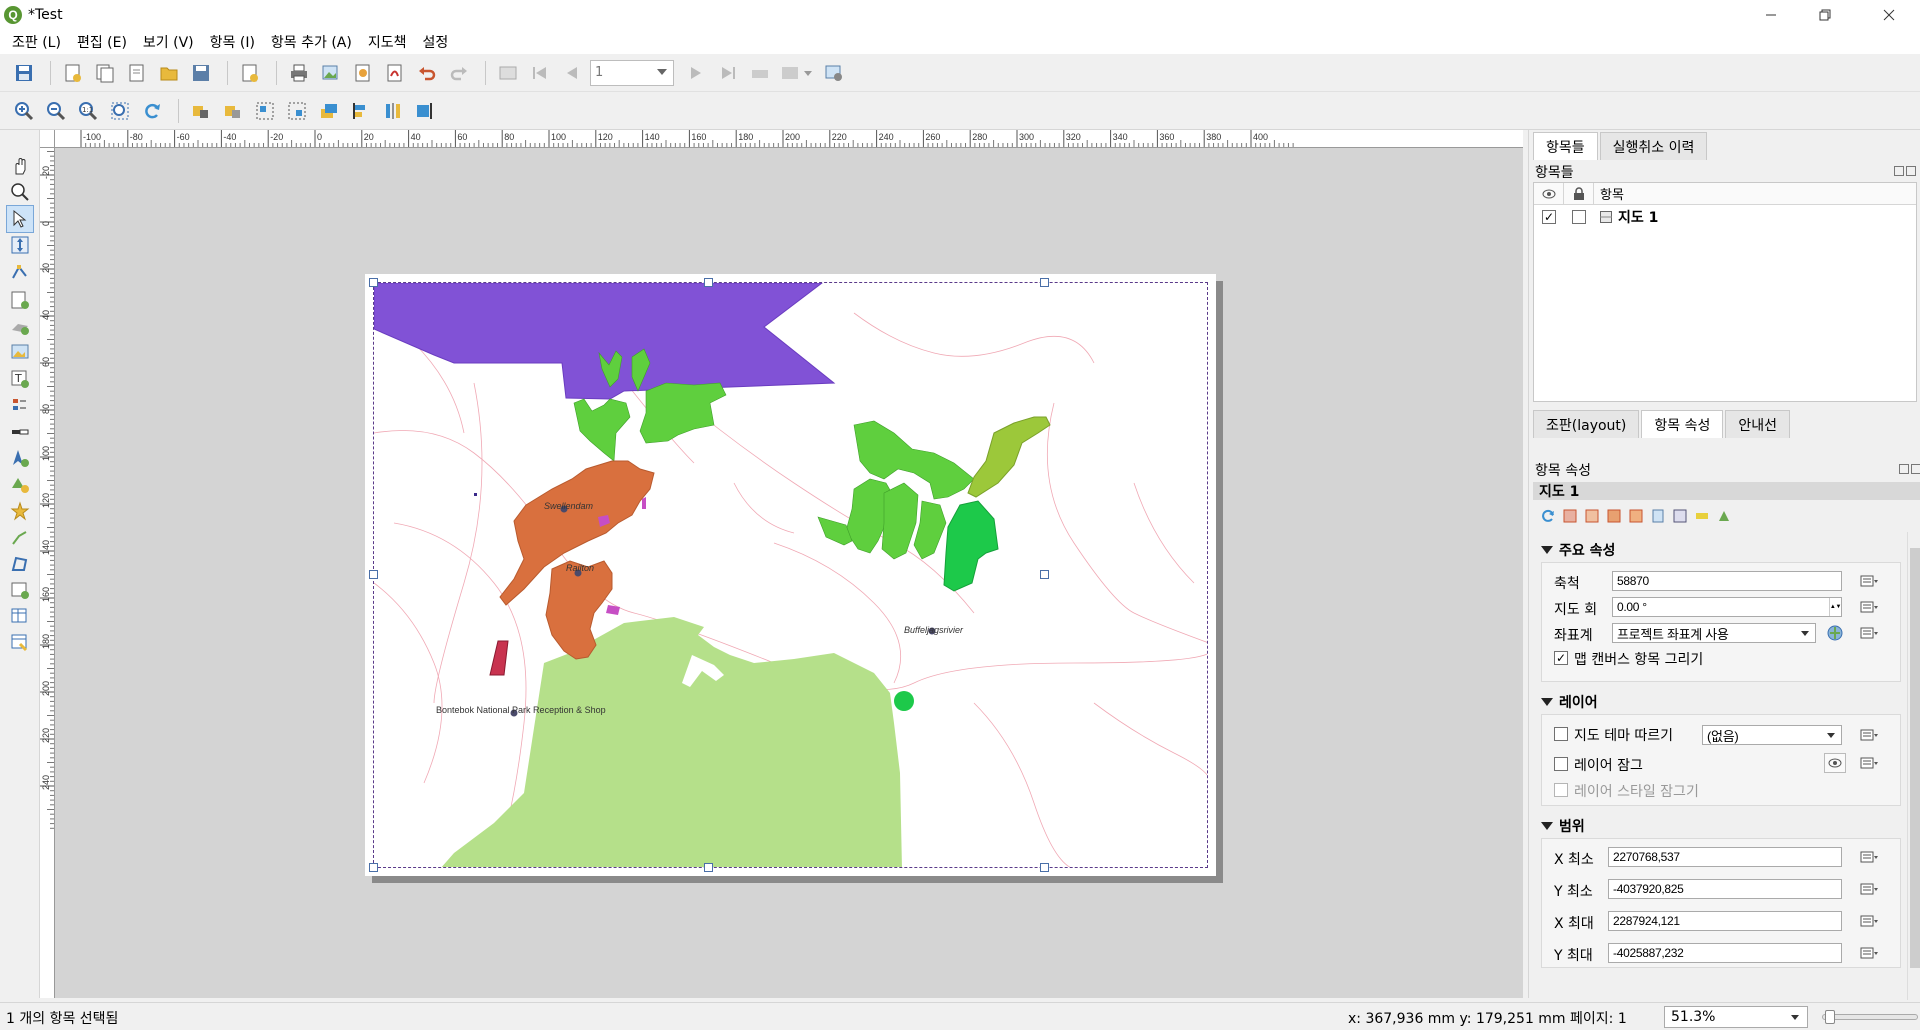  Describe the element at coordinates (1682, 424) in the screenshot. I see `tab-item-properties: 항목 속성` at that location.